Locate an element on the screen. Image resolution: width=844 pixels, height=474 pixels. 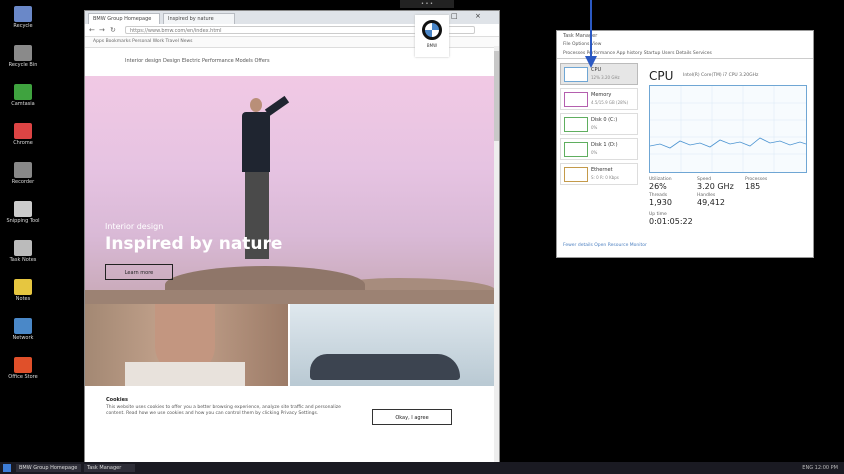
maximize-icon: □ is located at coordinates (454, 16).